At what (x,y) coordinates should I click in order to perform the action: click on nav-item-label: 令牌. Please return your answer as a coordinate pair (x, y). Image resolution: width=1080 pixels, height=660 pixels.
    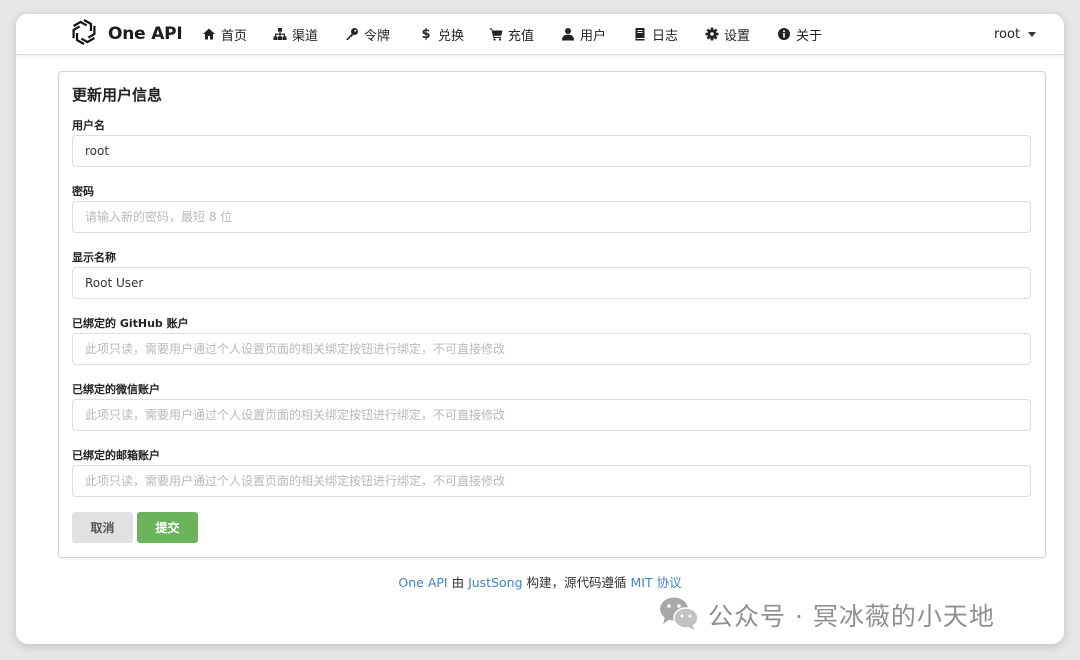
    Looking at the image, I should click on (377, 36).